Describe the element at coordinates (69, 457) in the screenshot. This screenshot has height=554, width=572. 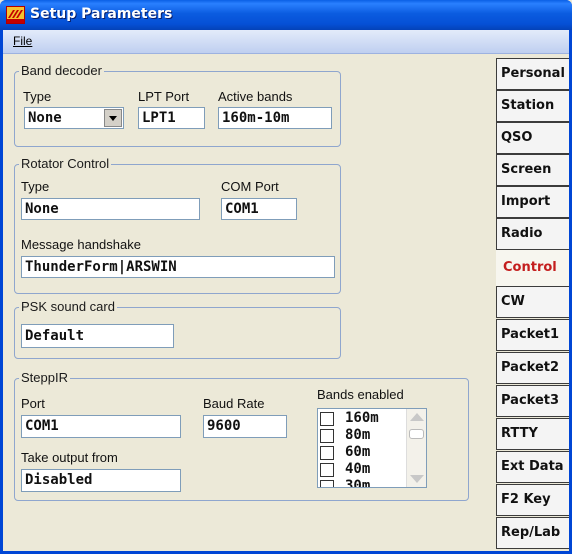
I see `take-output-from-label: Take output from` at that location.